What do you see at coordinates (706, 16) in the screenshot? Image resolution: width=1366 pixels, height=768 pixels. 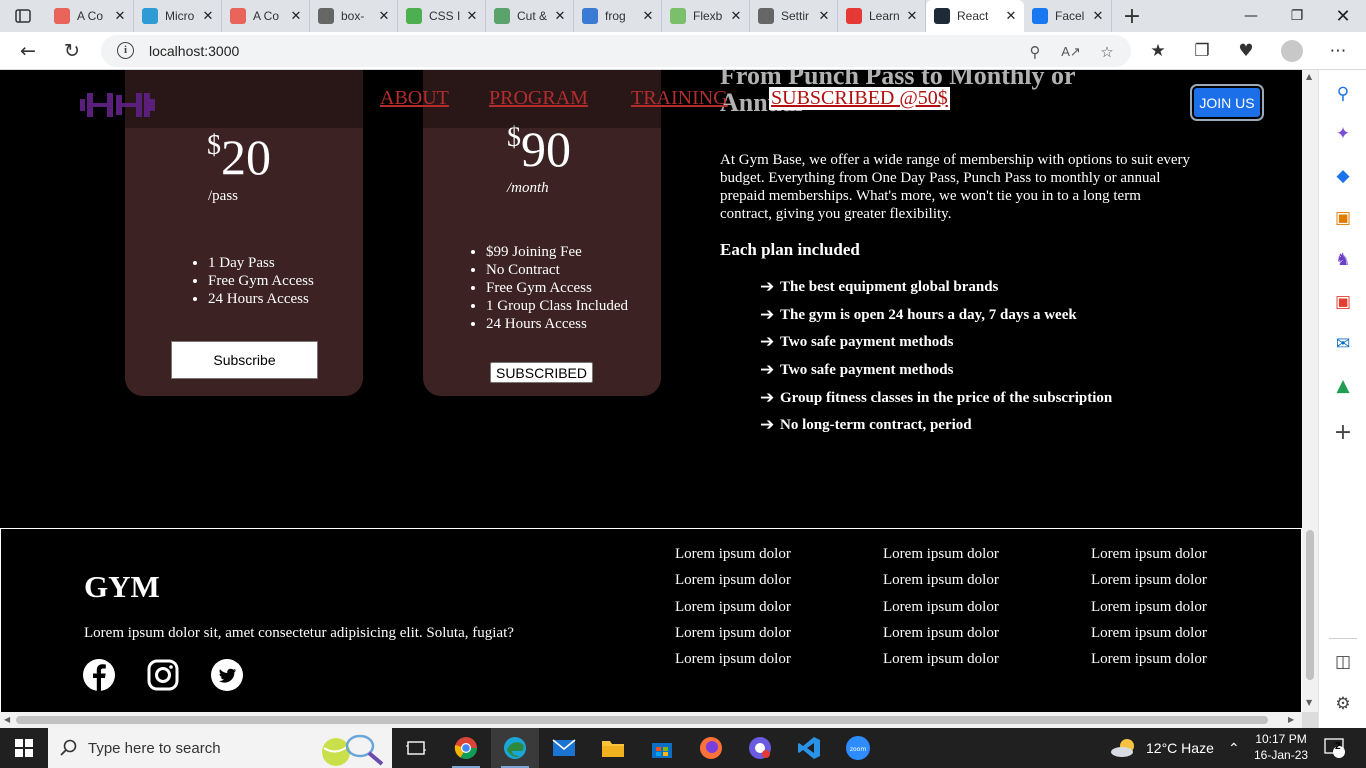 I see `browser-tab: Flexb ✕` at bounding box center [706, 16].